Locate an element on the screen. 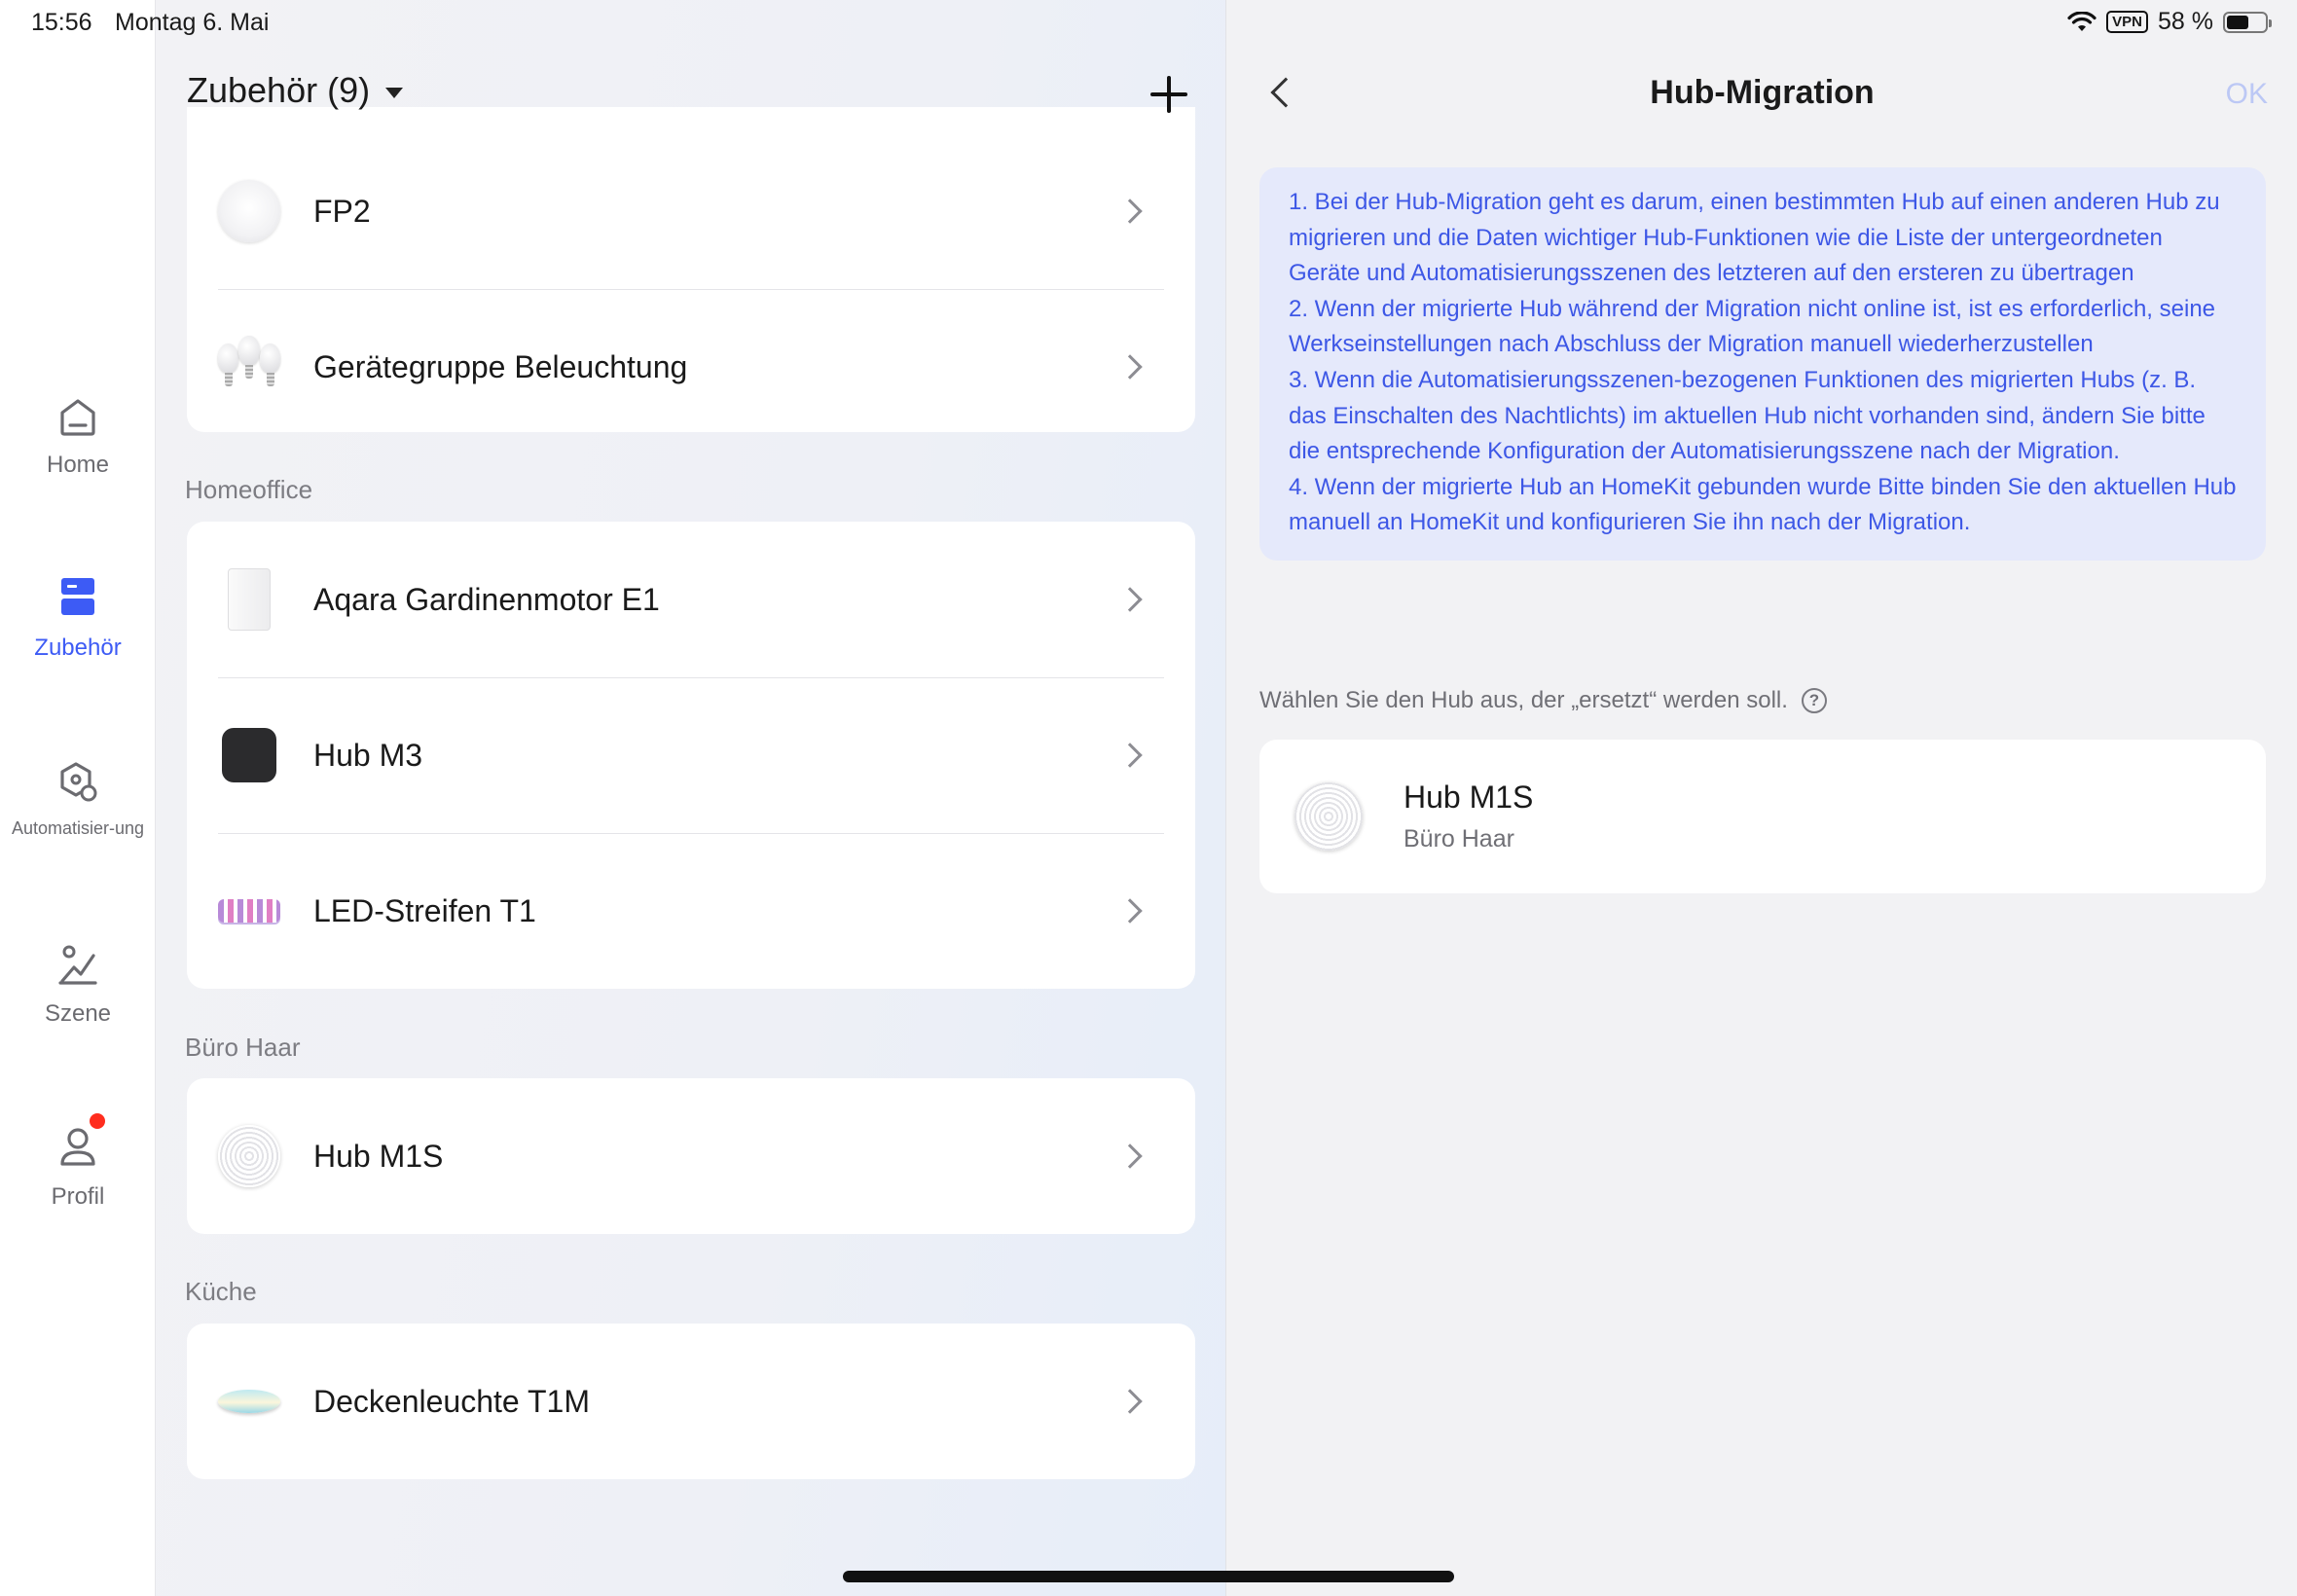  accessory-filter-dropdown: Zubehör (9) is located at coordinates (295, 90).